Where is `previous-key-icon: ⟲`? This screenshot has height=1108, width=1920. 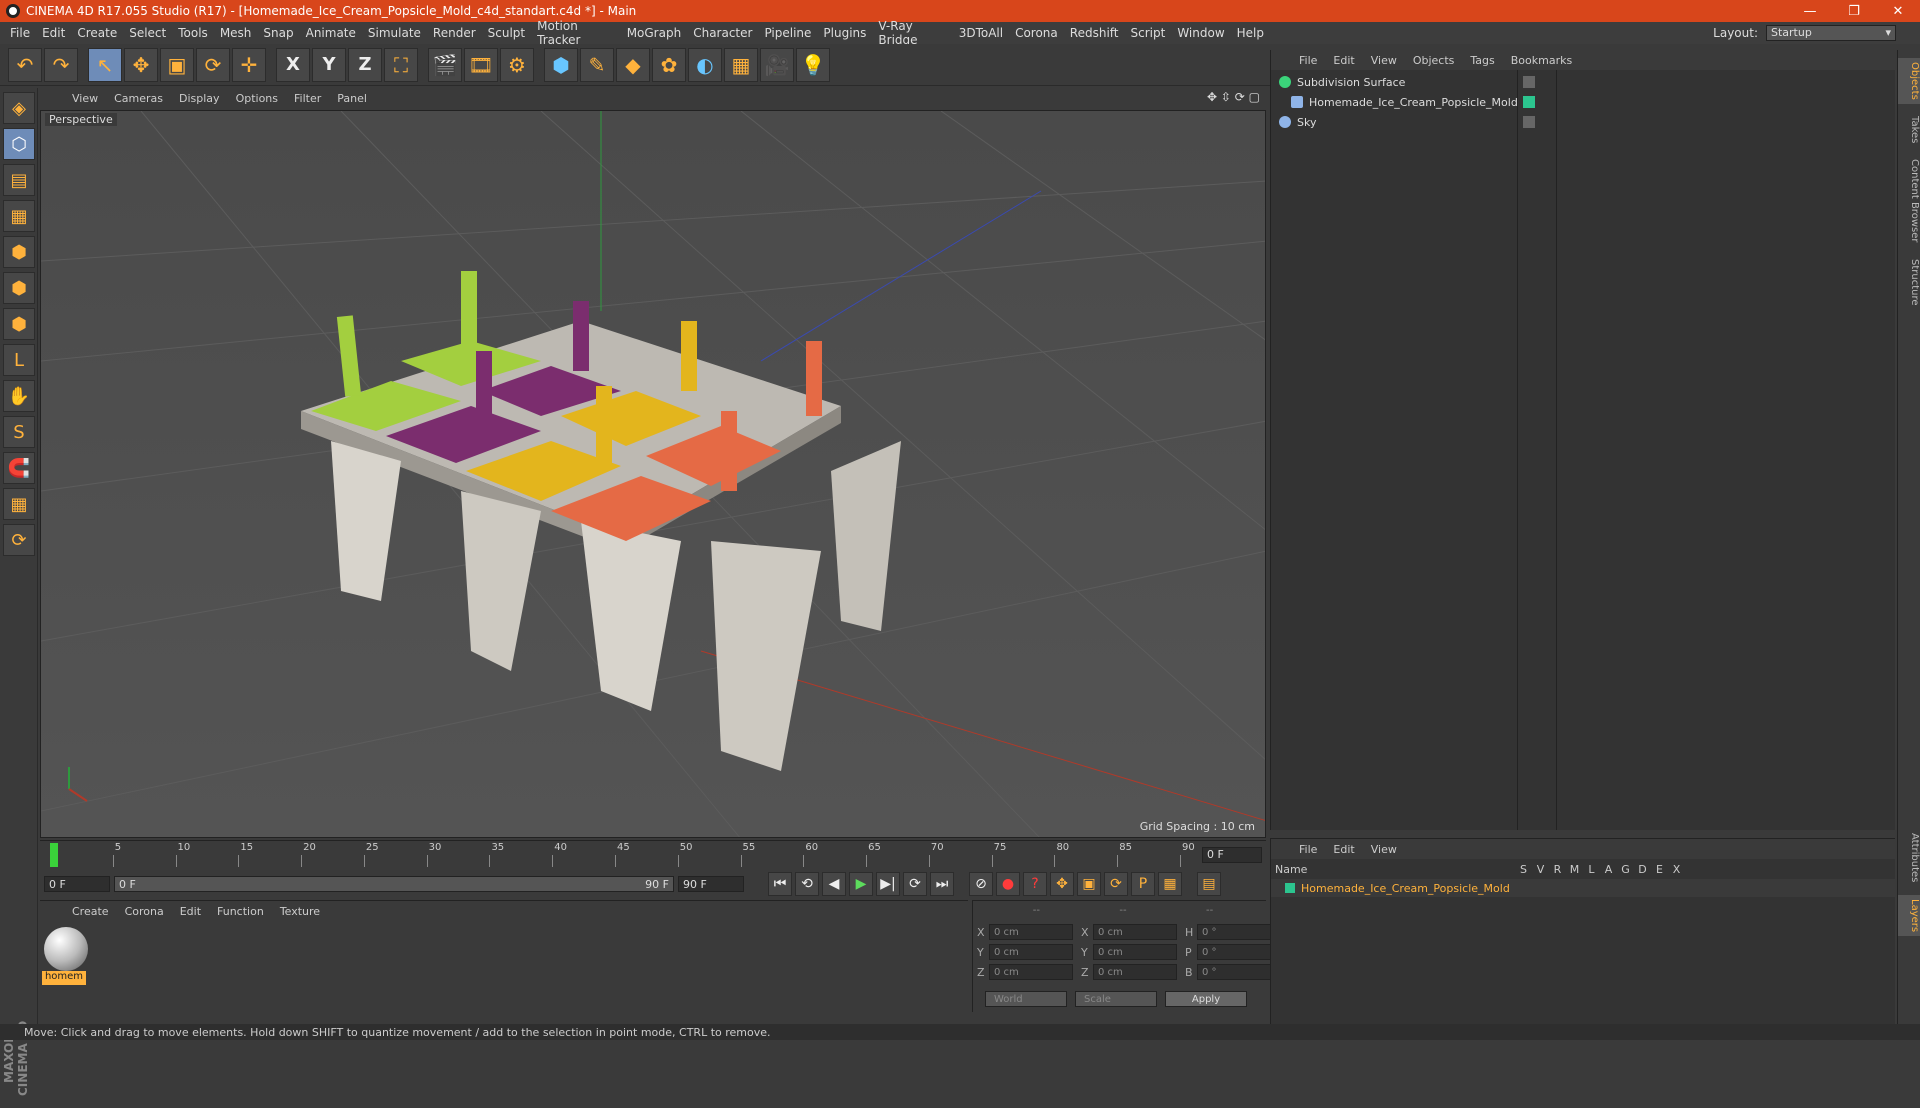
previous-key-icon: ⟲ is located at coordinates (807, 884).